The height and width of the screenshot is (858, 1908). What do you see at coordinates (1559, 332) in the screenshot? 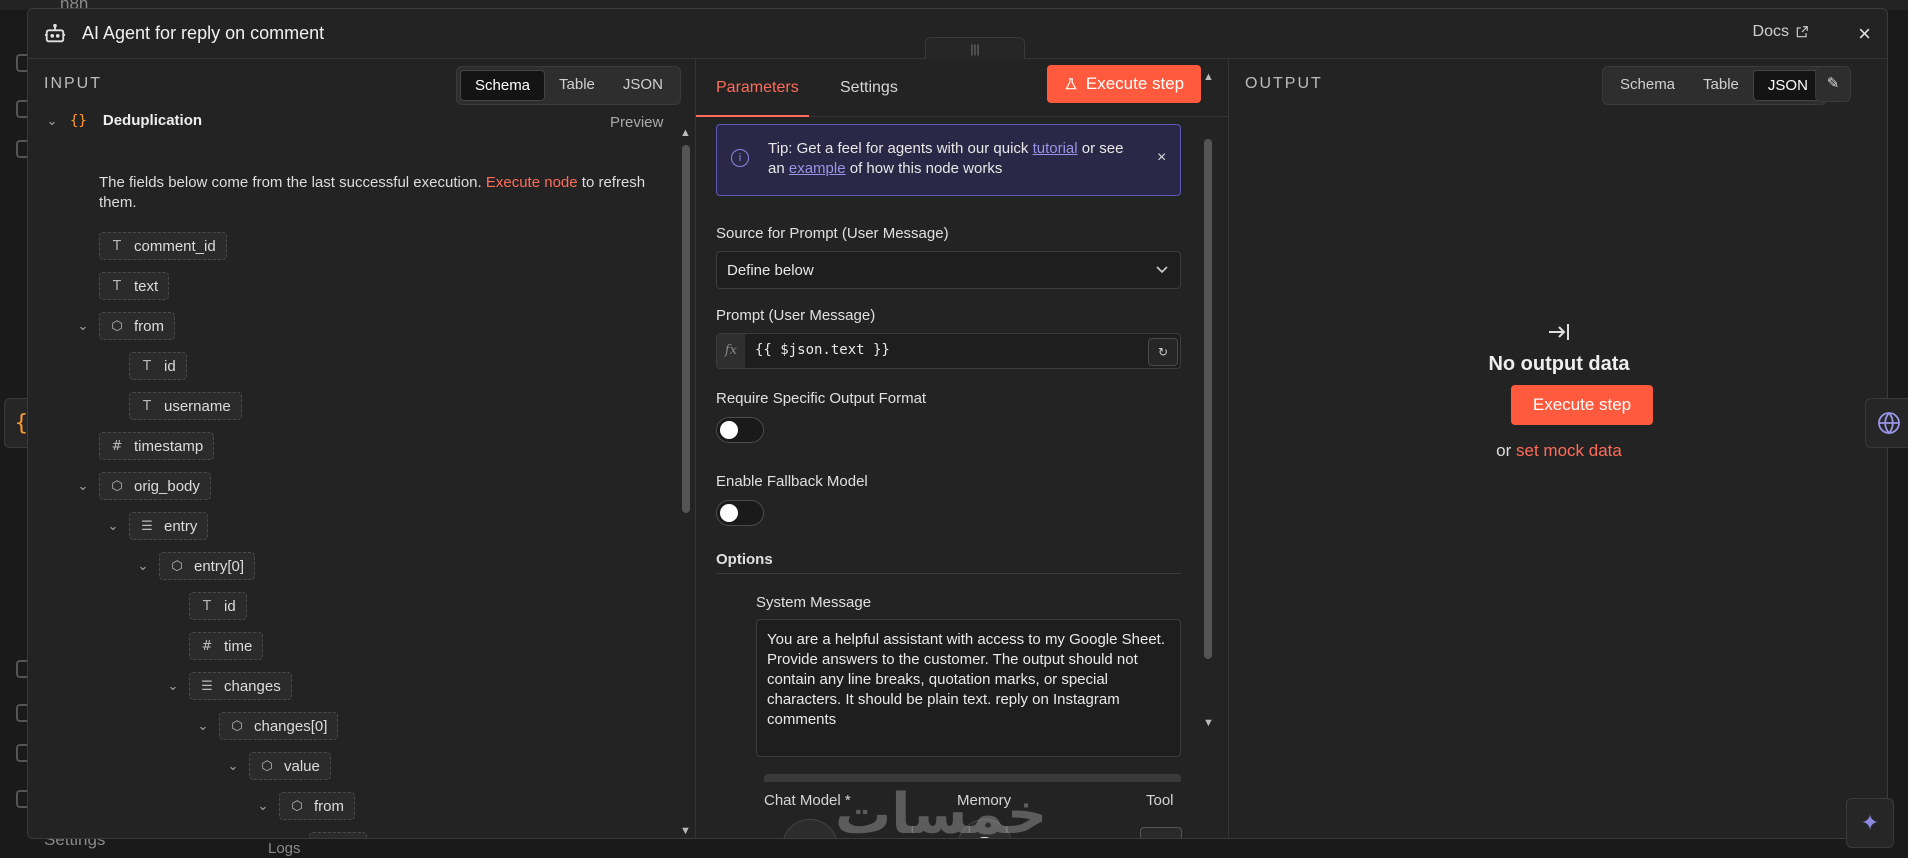
I see `arrow-right-to-line-icon` at bounding box center [1559, 332].